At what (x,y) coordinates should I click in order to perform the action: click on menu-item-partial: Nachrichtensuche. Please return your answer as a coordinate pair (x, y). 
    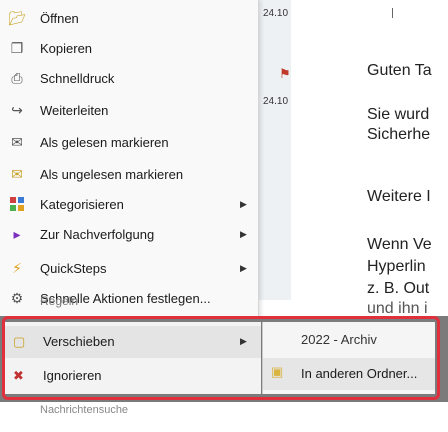
    Looking at the image, I should click on (84, 410).